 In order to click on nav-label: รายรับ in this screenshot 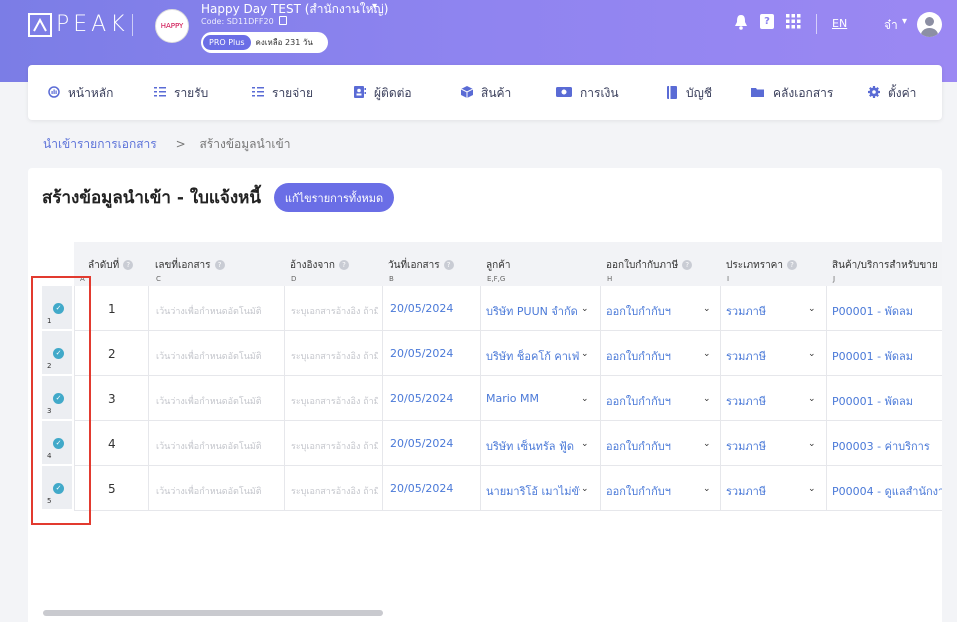, I will do `click(191, 93)`.